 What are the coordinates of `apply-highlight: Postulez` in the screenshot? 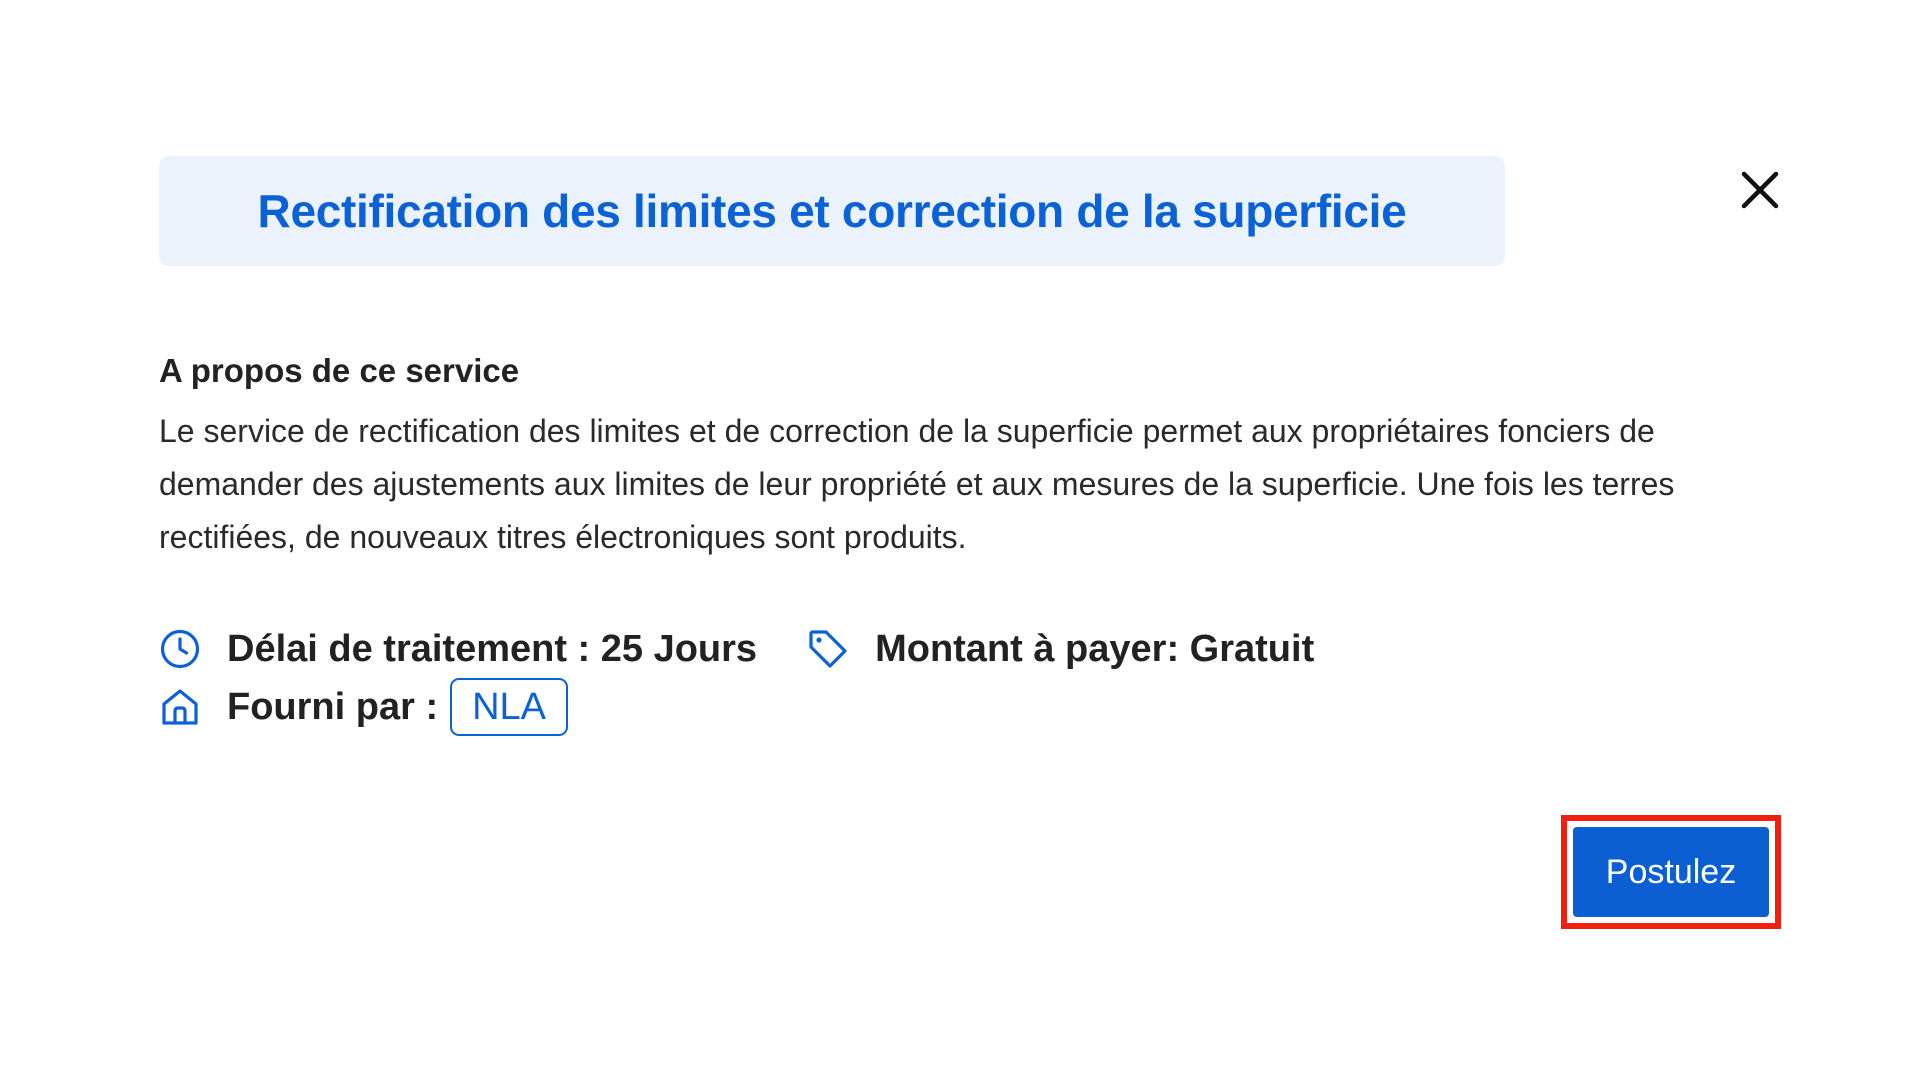 It's located at (1671, 872).